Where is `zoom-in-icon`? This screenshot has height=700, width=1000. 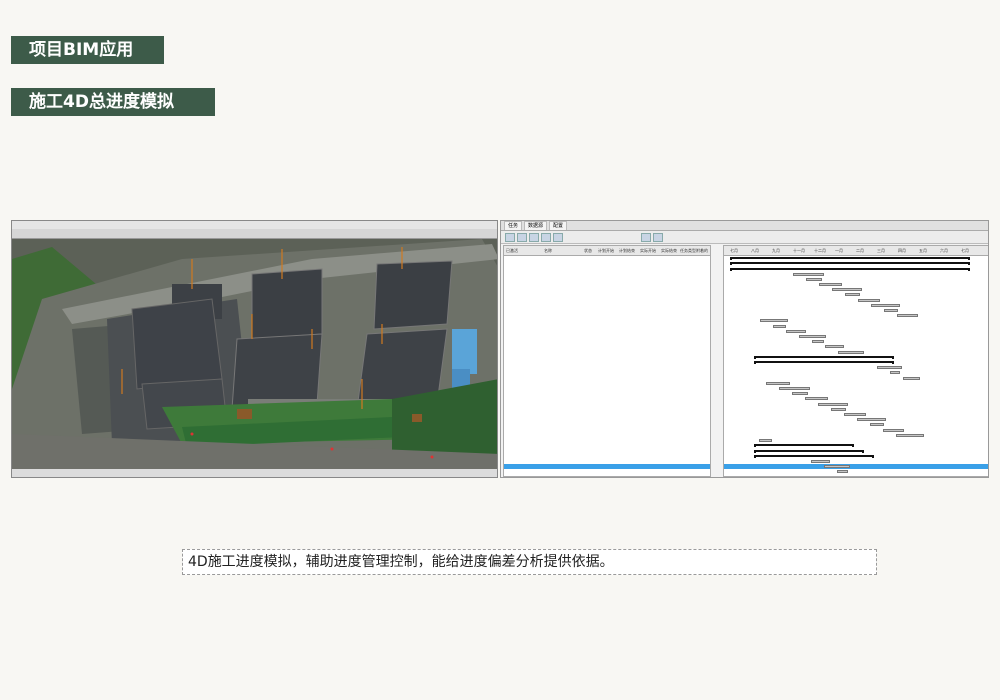 zoom-in-icon is located at coordinates (646, 237).